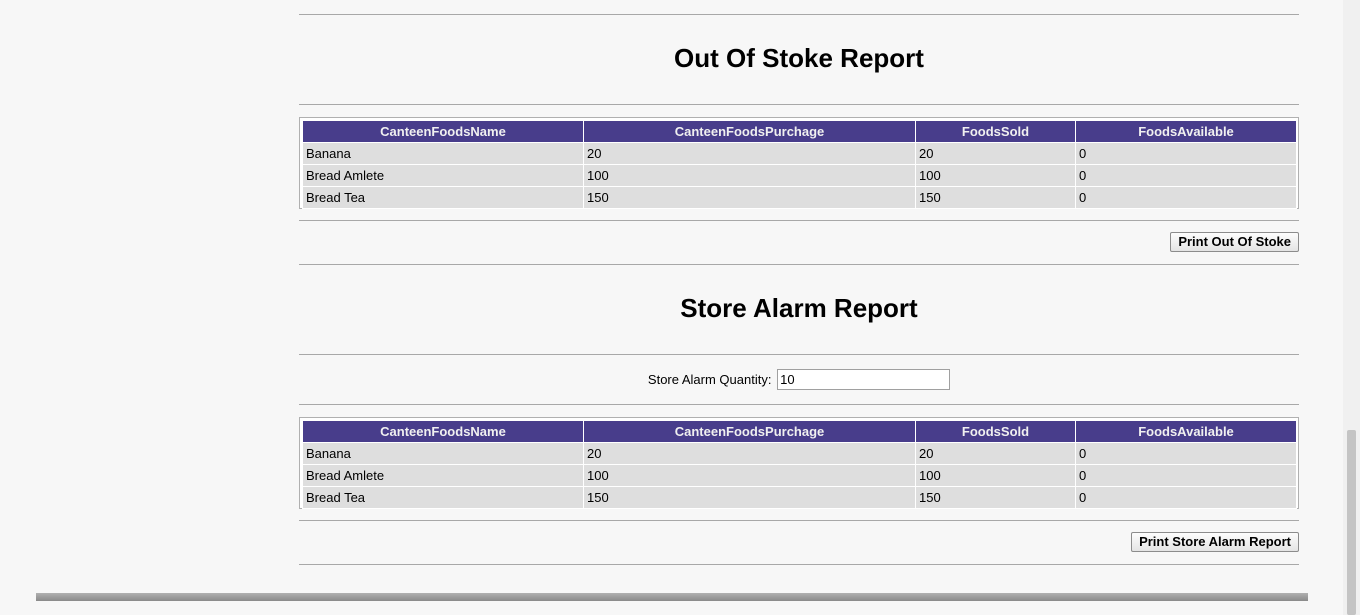 The height and width of the screenshot is (615, 1360). What do you see at coordinates (1215, 542) in the screenshot?
I see `print-store-alarm-button: Print Store Alarm Report` at bounding box center [1215, 542].